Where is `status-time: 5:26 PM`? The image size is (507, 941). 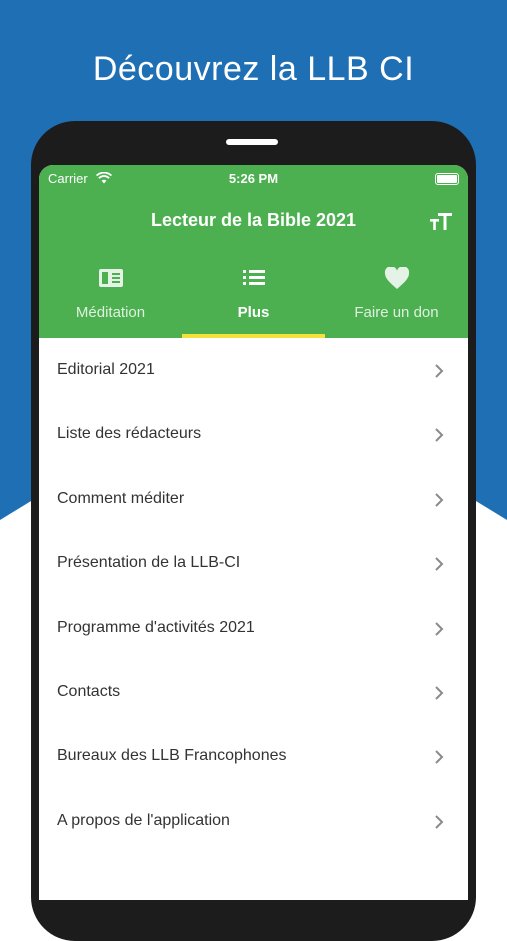
status-time: 5:26 PM is located at coordinates (253, 178).